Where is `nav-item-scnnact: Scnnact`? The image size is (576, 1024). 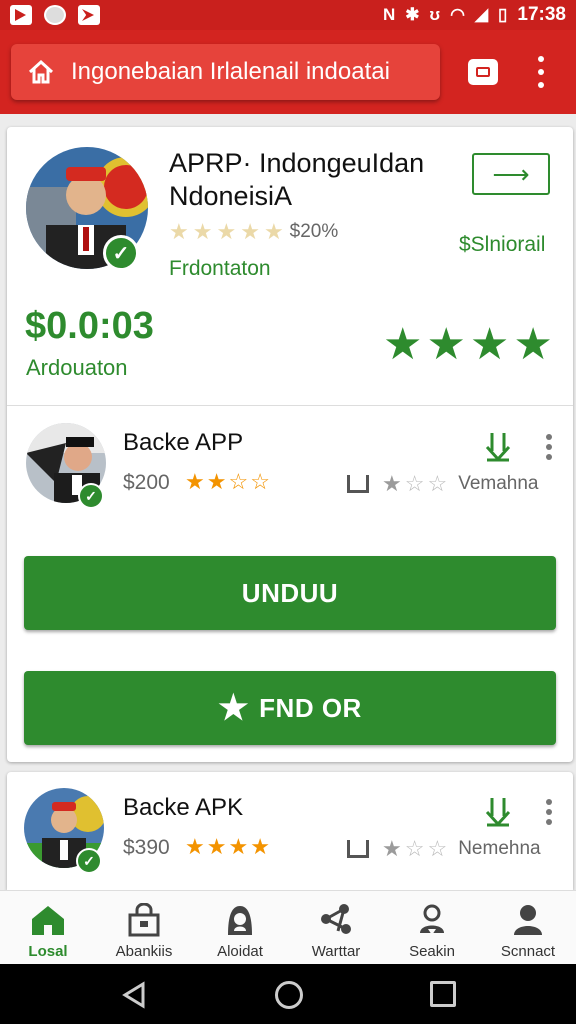 nav-item-scnnact: Scnnact is located at coordinates (528, 927).